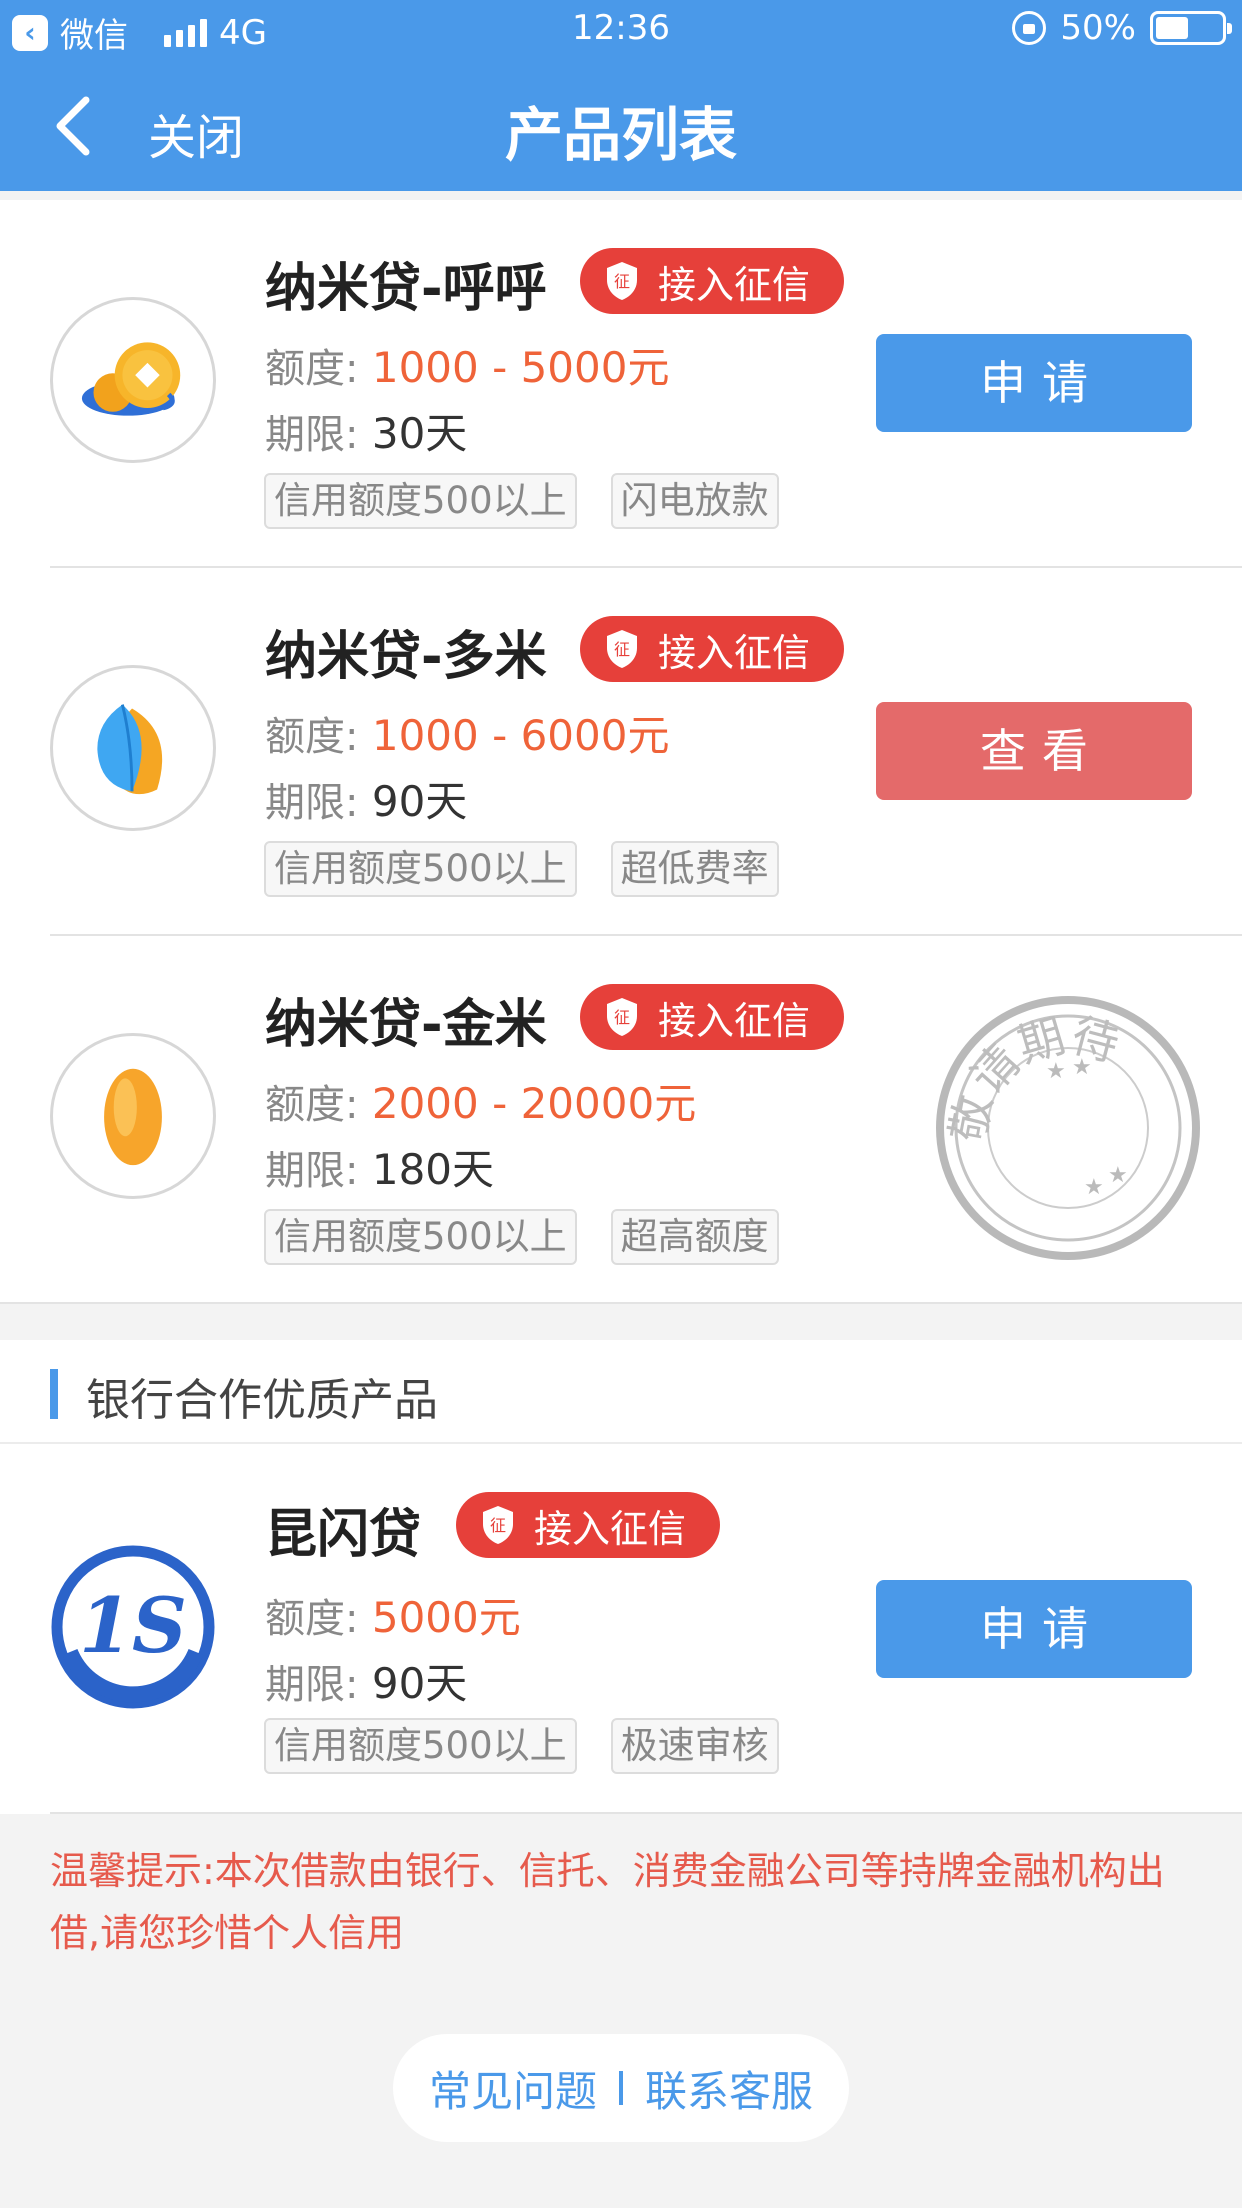 The width and height of the screenshot is (1242, 2208). What do you see at coordinates (694, 1237) in the screenshot?
I see `tag: 超高额度` at bounding box center [694, 1237].